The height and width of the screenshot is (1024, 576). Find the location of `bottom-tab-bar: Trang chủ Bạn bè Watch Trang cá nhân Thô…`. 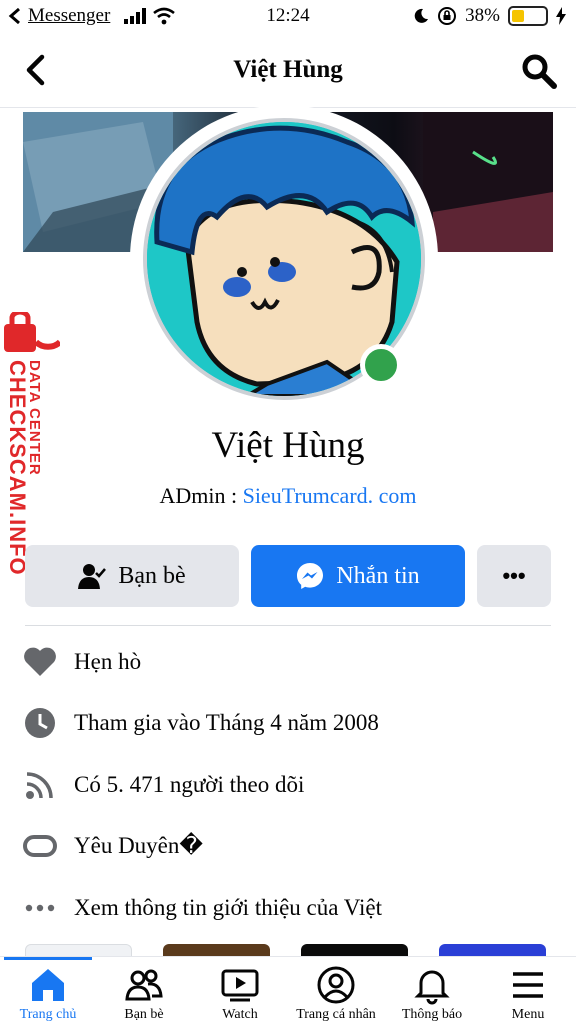

bottom-tab-bar: Trang chủ Bạn bè Watch Trang cá nhân Thô… is located at coordinates (288, 990).